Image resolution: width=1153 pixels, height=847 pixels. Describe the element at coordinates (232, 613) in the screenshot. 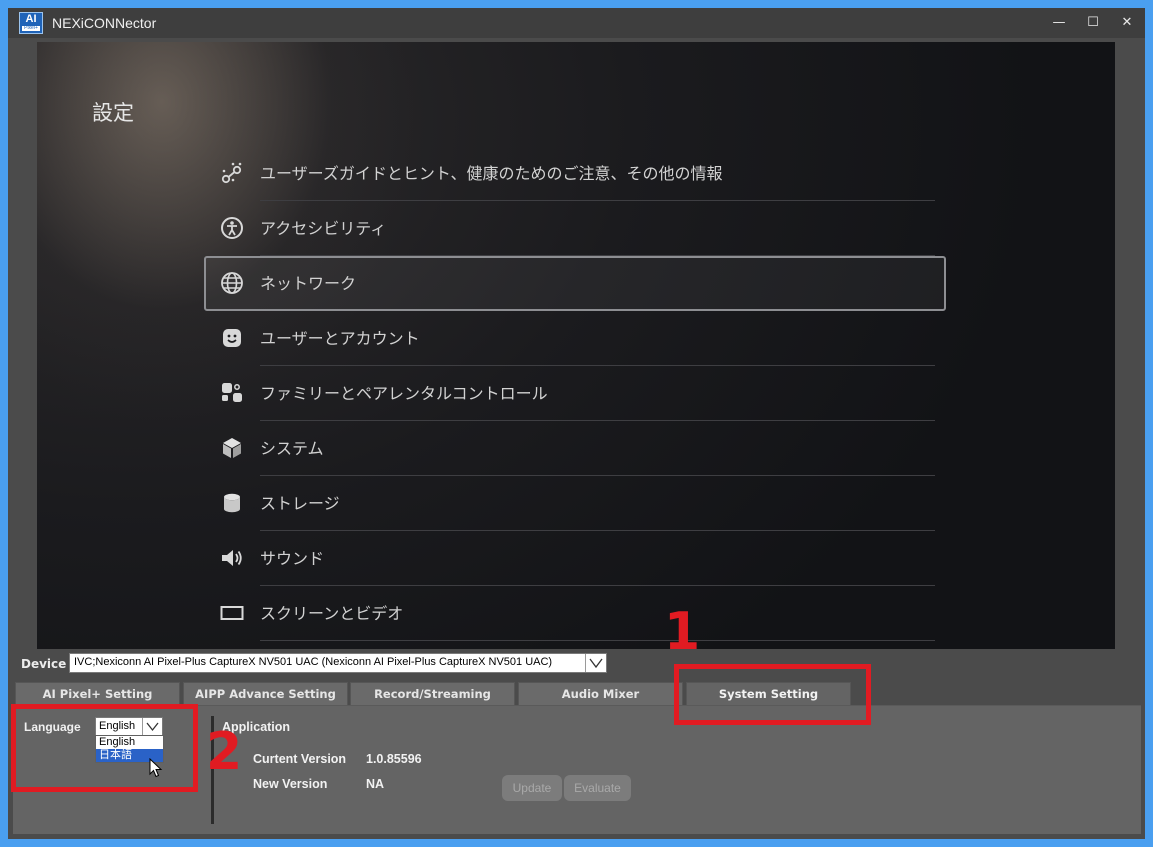

I see `screen-icon` at that location.